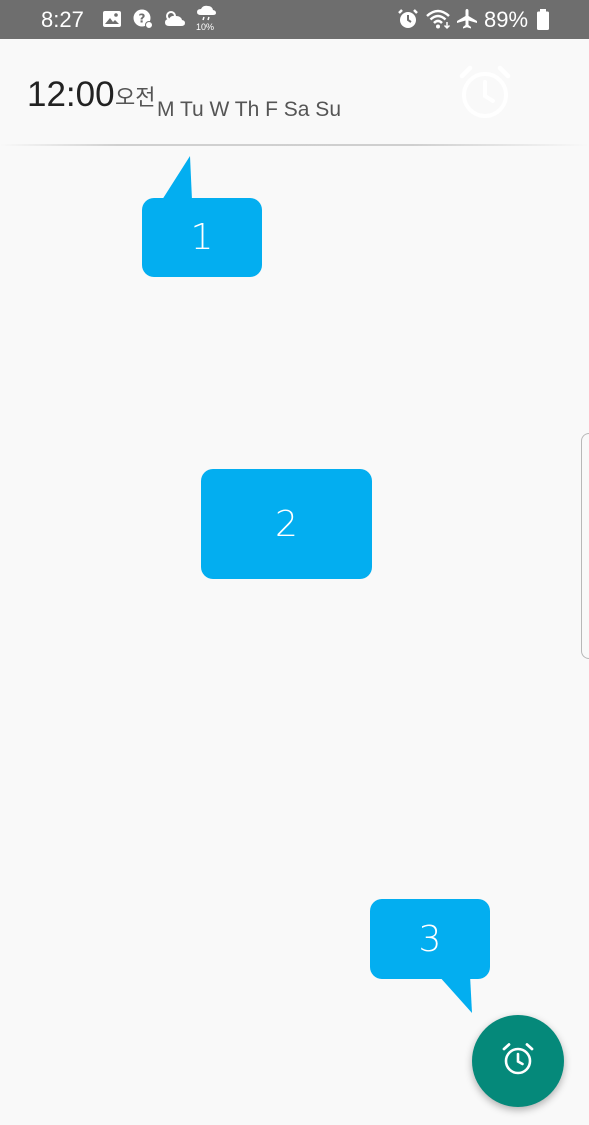 The width and height of the screenshot is (589, 1125). What do you see at coordinates (486, 95) in the screenshot?
I see `alarm-toggle-icon` at bounding box center [486, 95].